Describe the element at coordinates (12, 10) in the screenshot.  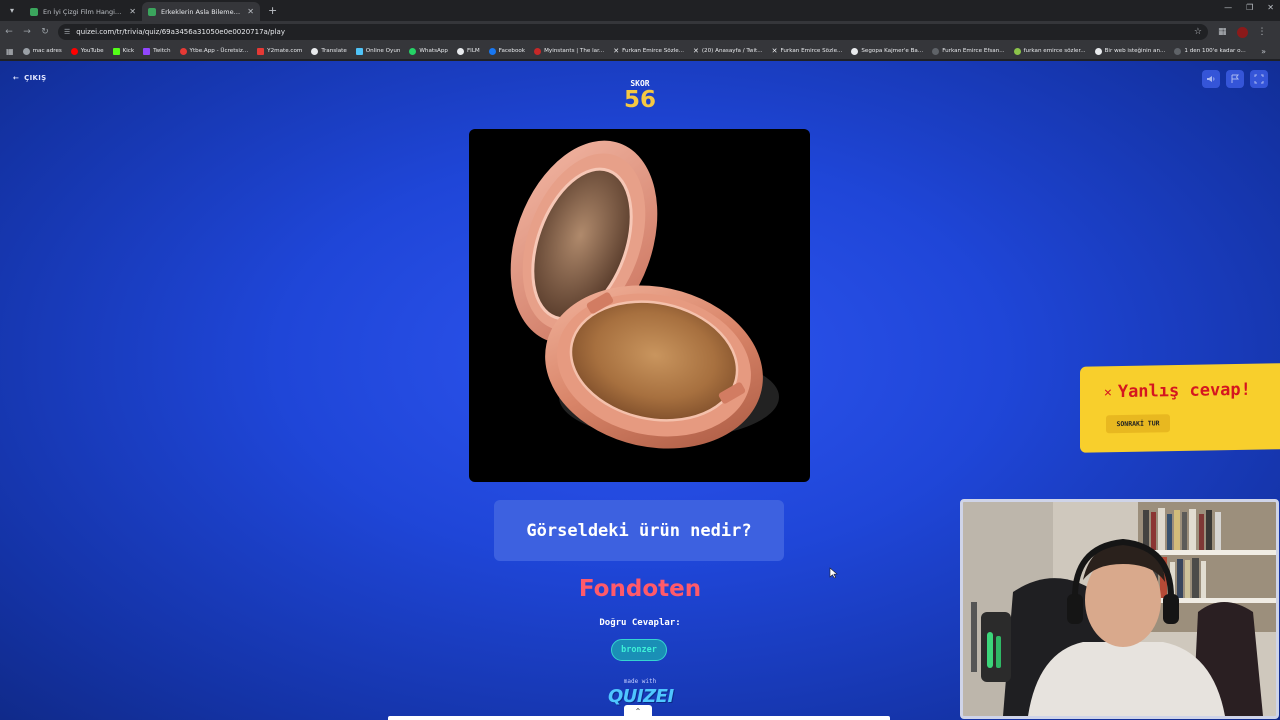
I see `tab-search-chevron-icon: ▾` at that location.